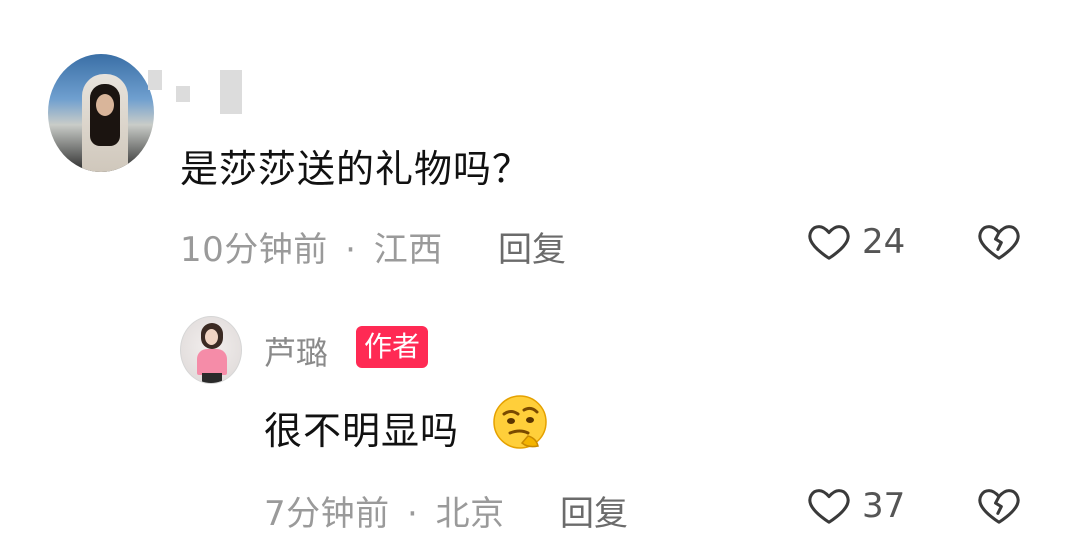  What do you see at coordinates (521, 423) in the screenshot?
I see `thinking-emoji-icon` at bounding box center [521, 423].